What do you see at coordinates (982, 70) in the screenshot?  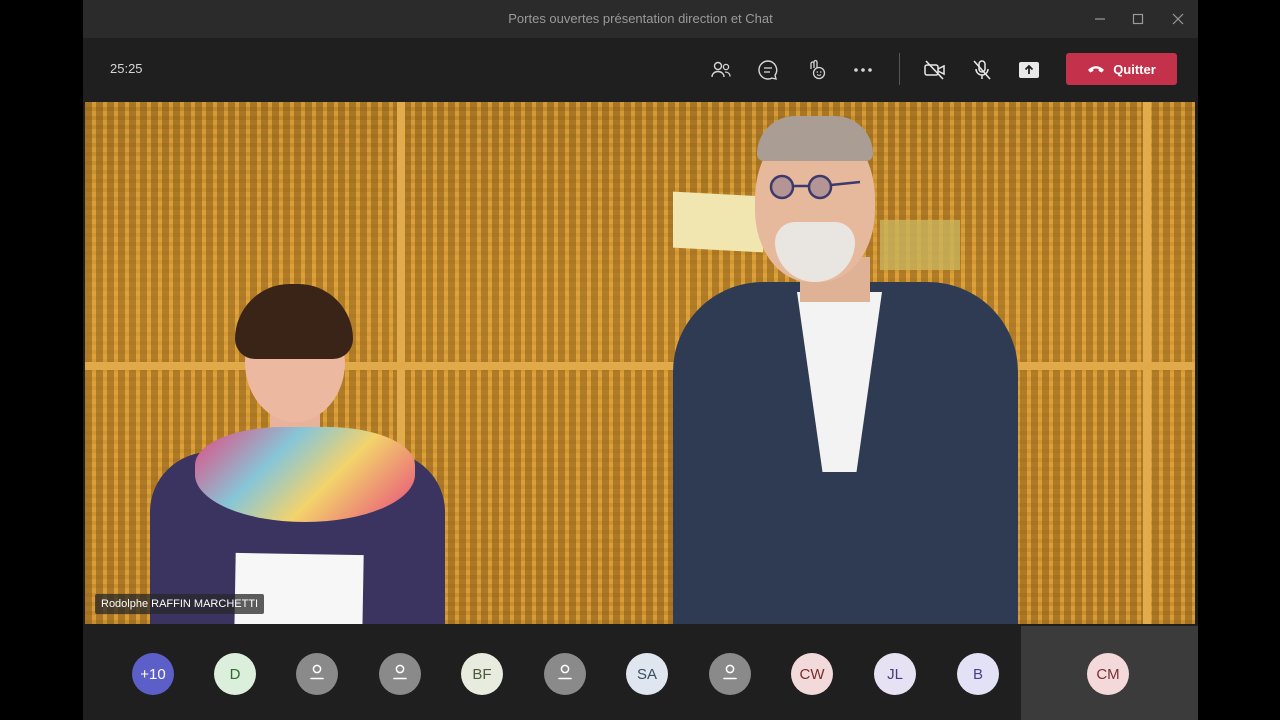 I see `mic-off-icon` at bounding box center [982, 70].